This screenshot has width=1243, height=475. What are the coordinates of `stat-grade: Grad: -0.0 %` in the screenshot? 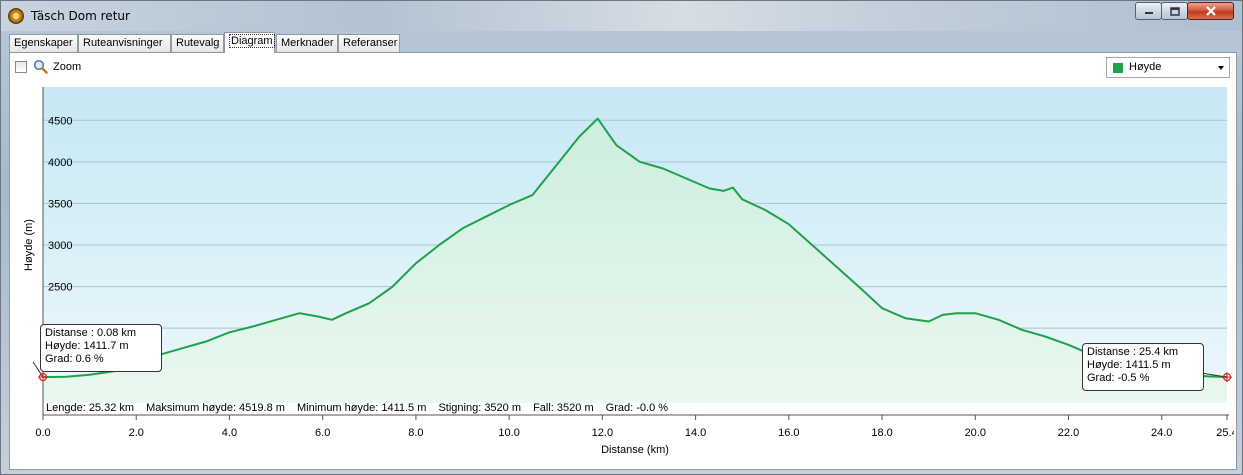 It's located at (637, 408).